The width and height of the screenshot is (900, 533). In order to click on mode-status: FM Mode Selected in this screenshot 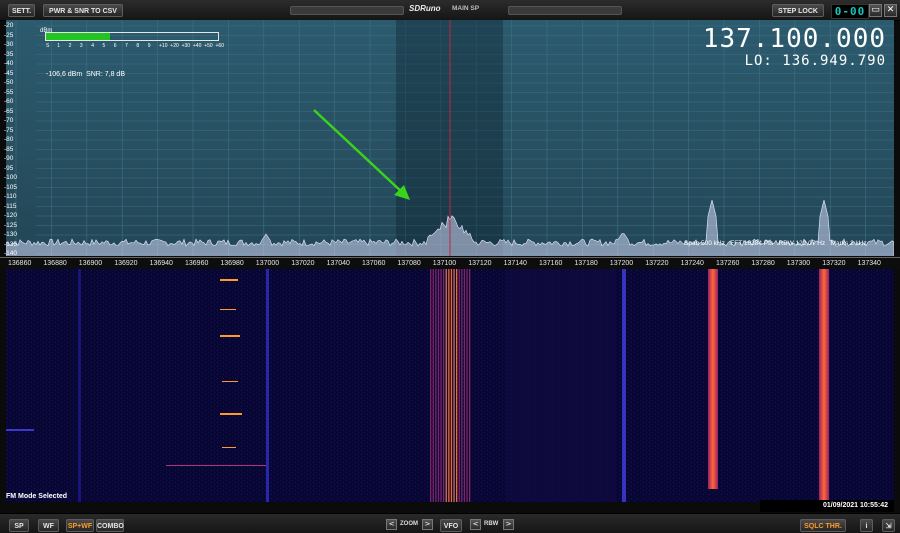, I will do `click(37, 496)`.